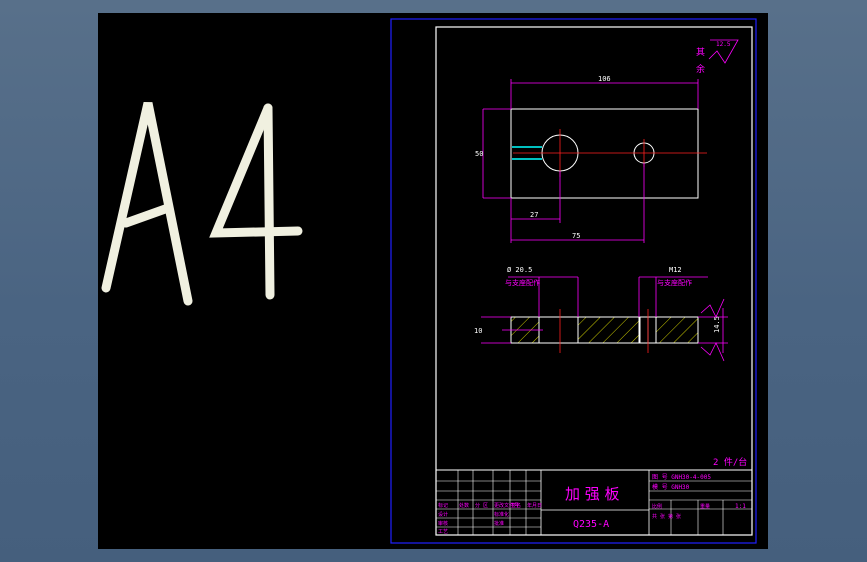 This screenshot has width=867, height=562. I want to click on svg-text: 余, so click(700, 69).